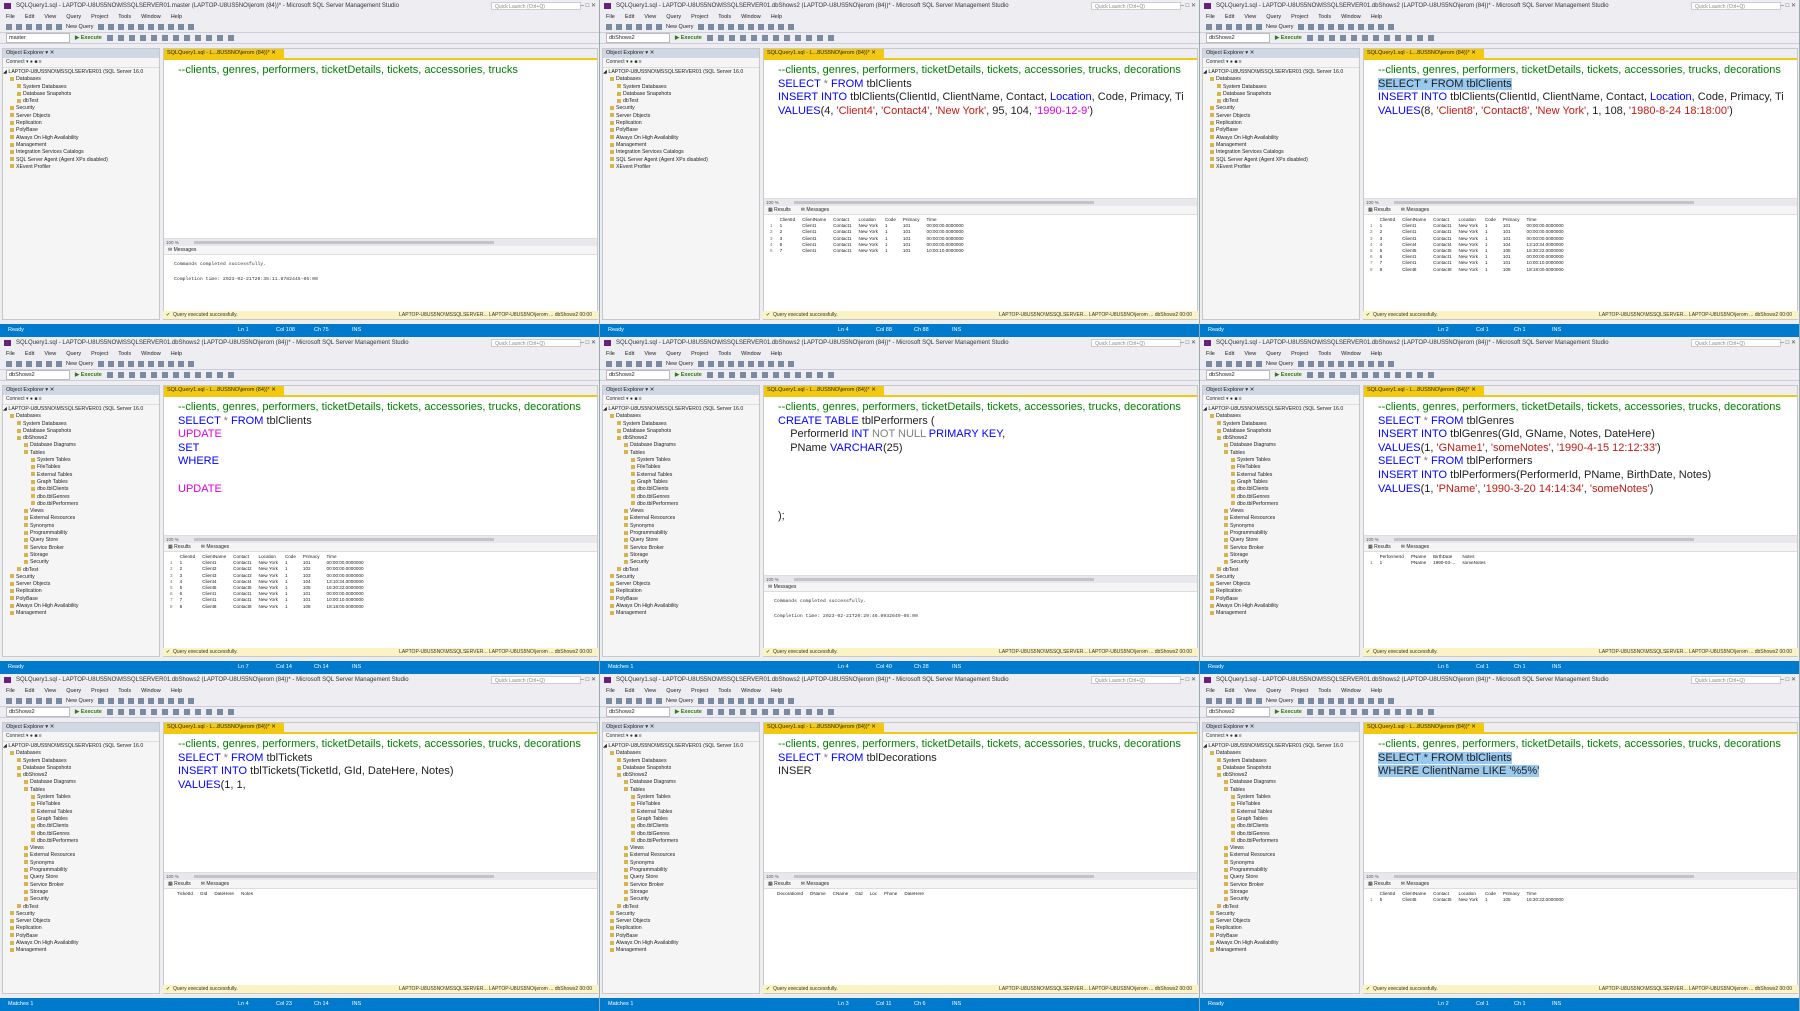 The height and width of the screenshot is (1011, 1800). What do you see at coordinates (944, 579) in the screenshot?
I see `scrollbar-thumb` at bounding box center [944, 579].